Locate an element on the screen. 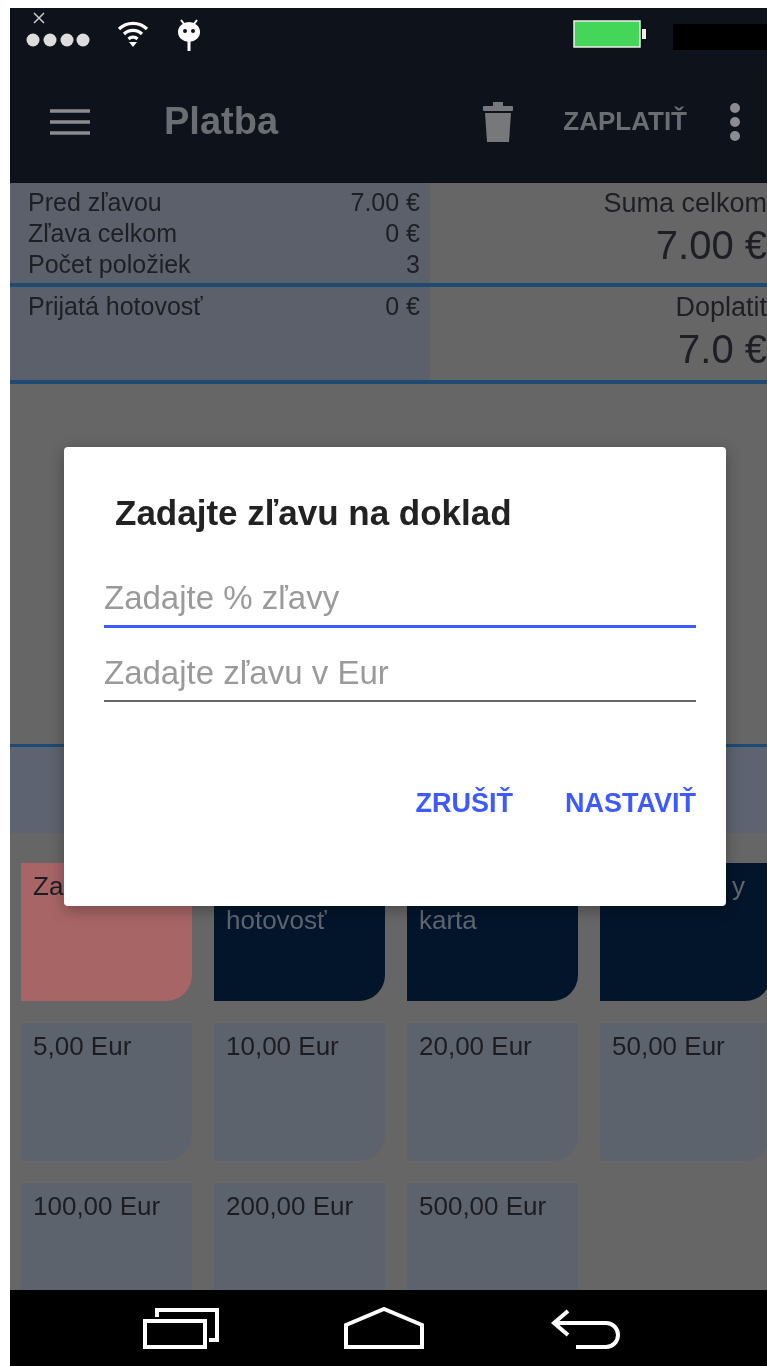 This screenshot has width=767, height=1366. screen-title: Platba is located at coordinates (221, 121).